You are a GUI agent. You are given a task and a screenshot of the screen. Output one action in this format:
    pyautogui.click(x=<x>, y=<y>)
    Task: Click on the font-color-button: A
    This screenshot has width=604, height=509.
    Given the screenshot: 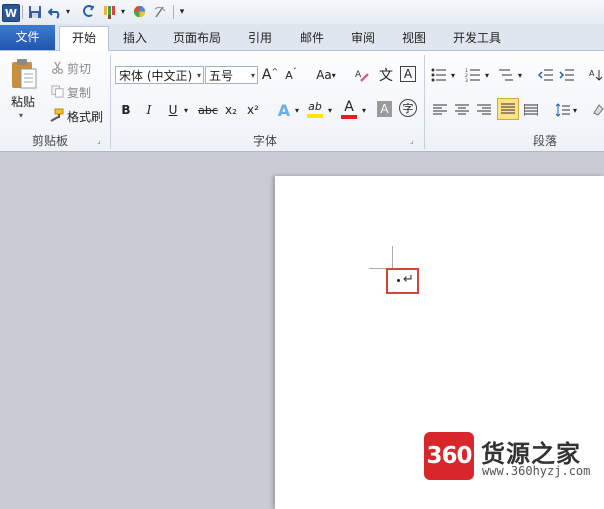 What is the action you would take?
    pyautogui.click(x=349, y=109)
    